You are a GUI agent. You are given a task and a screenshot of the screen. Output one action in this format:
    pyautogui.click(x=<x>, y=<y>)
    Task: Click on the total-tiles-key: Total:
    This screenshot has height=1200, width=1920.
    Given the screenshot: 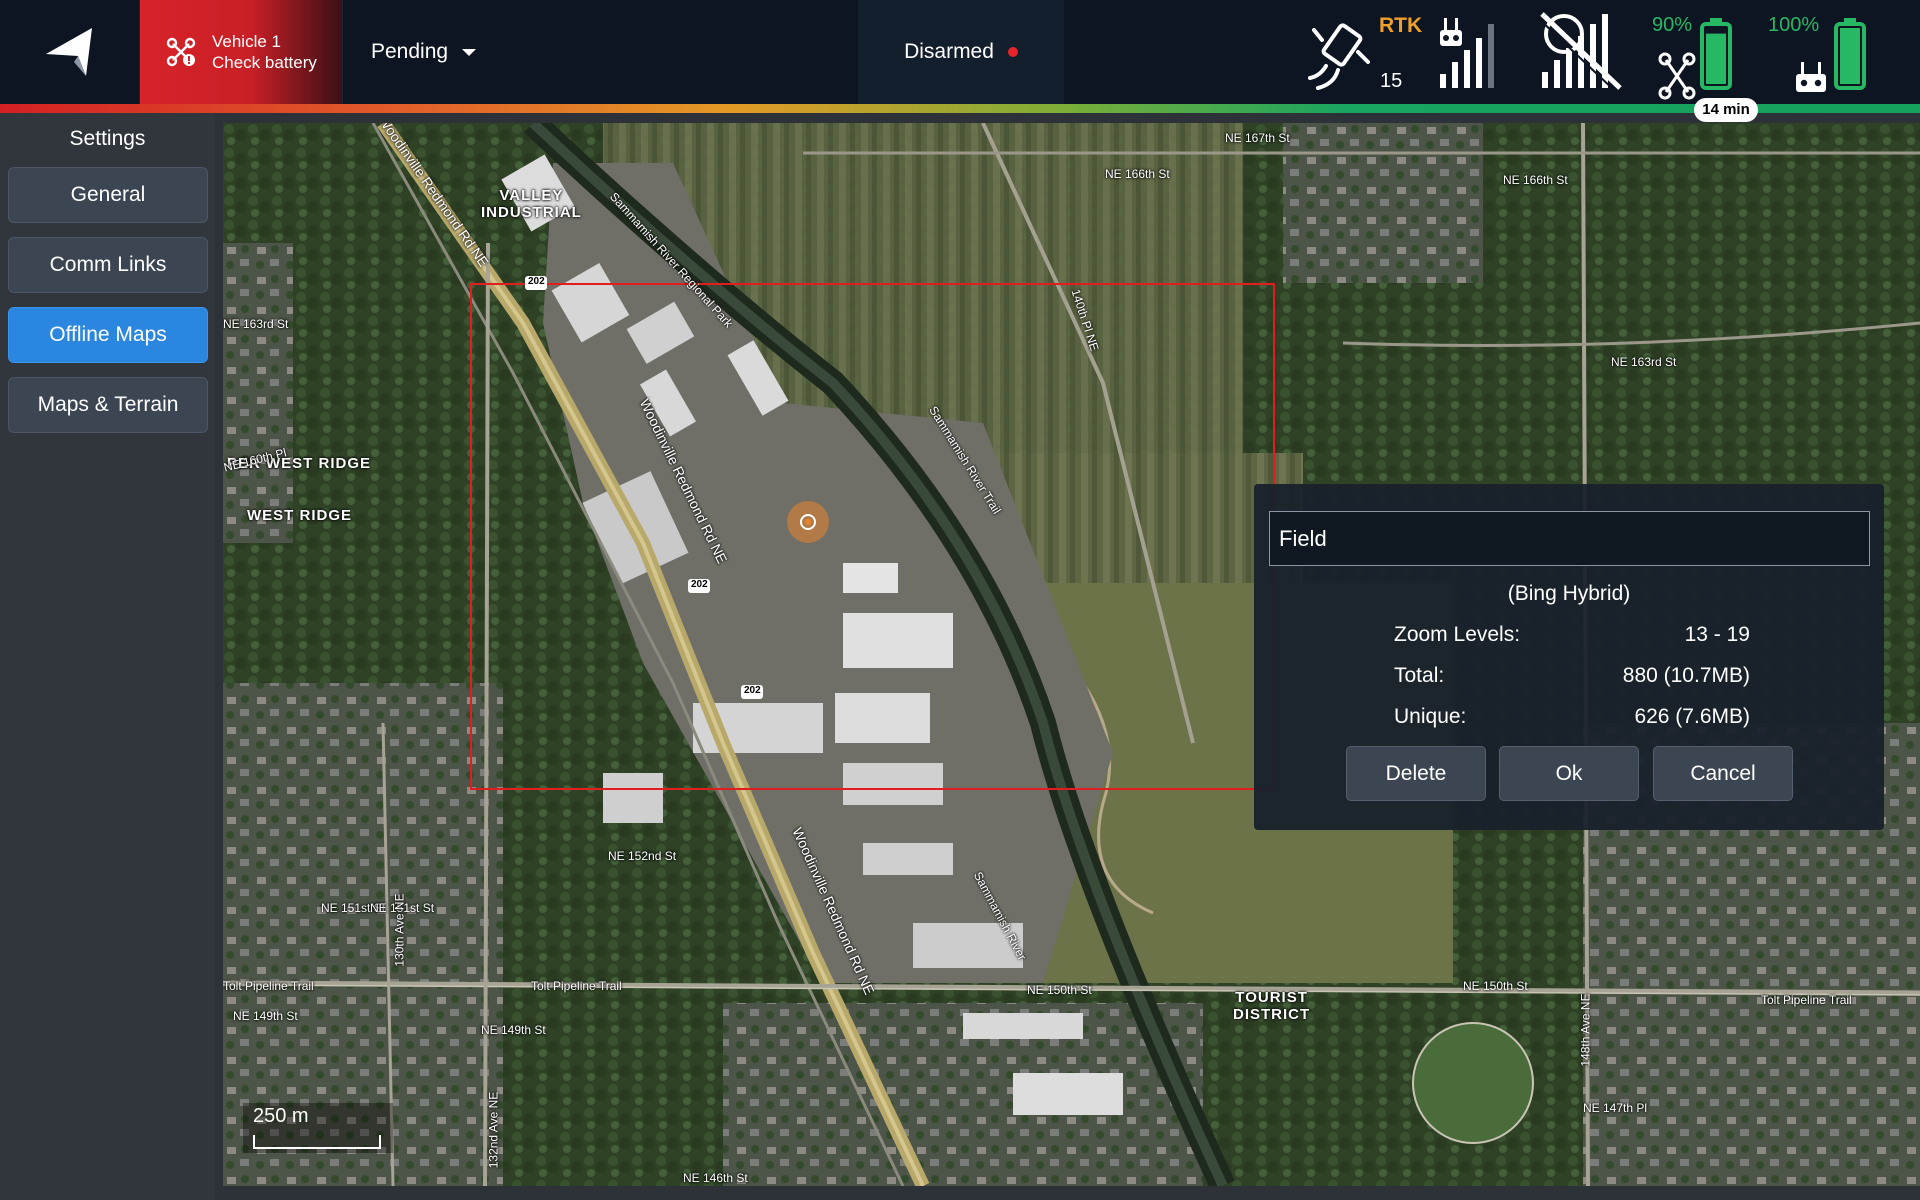 What is the action you would take?
    pyautogui.click(x=1419, y=675)
    